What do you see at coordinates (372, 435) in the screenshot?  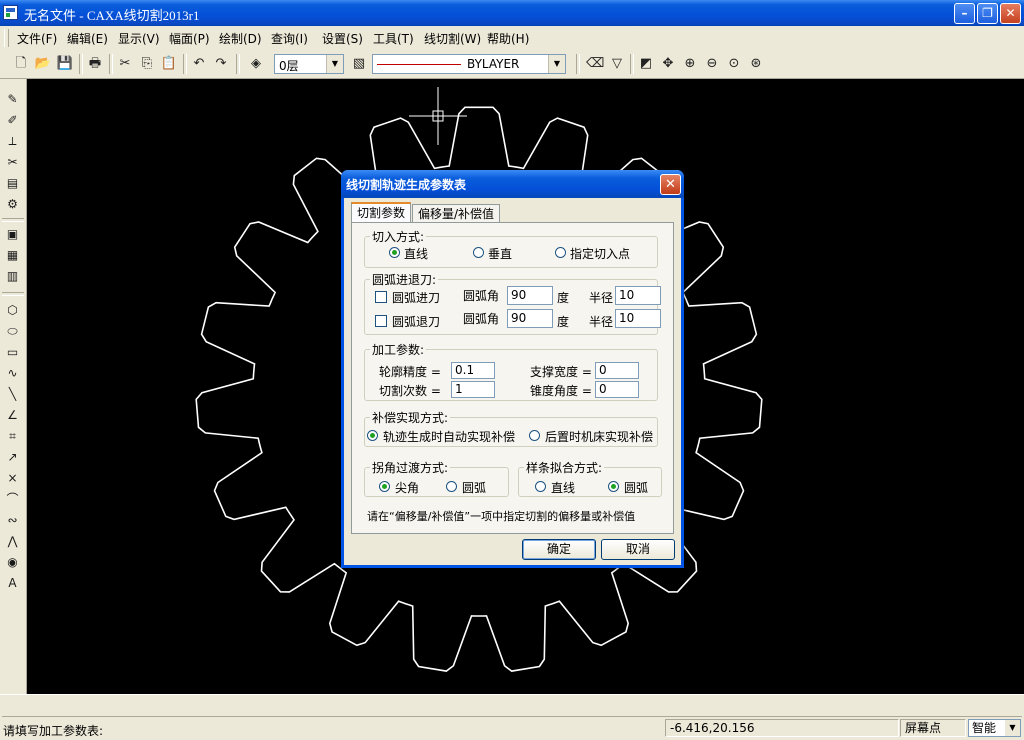 I see `comp-auto-radio` at bounding box center [372, 435].